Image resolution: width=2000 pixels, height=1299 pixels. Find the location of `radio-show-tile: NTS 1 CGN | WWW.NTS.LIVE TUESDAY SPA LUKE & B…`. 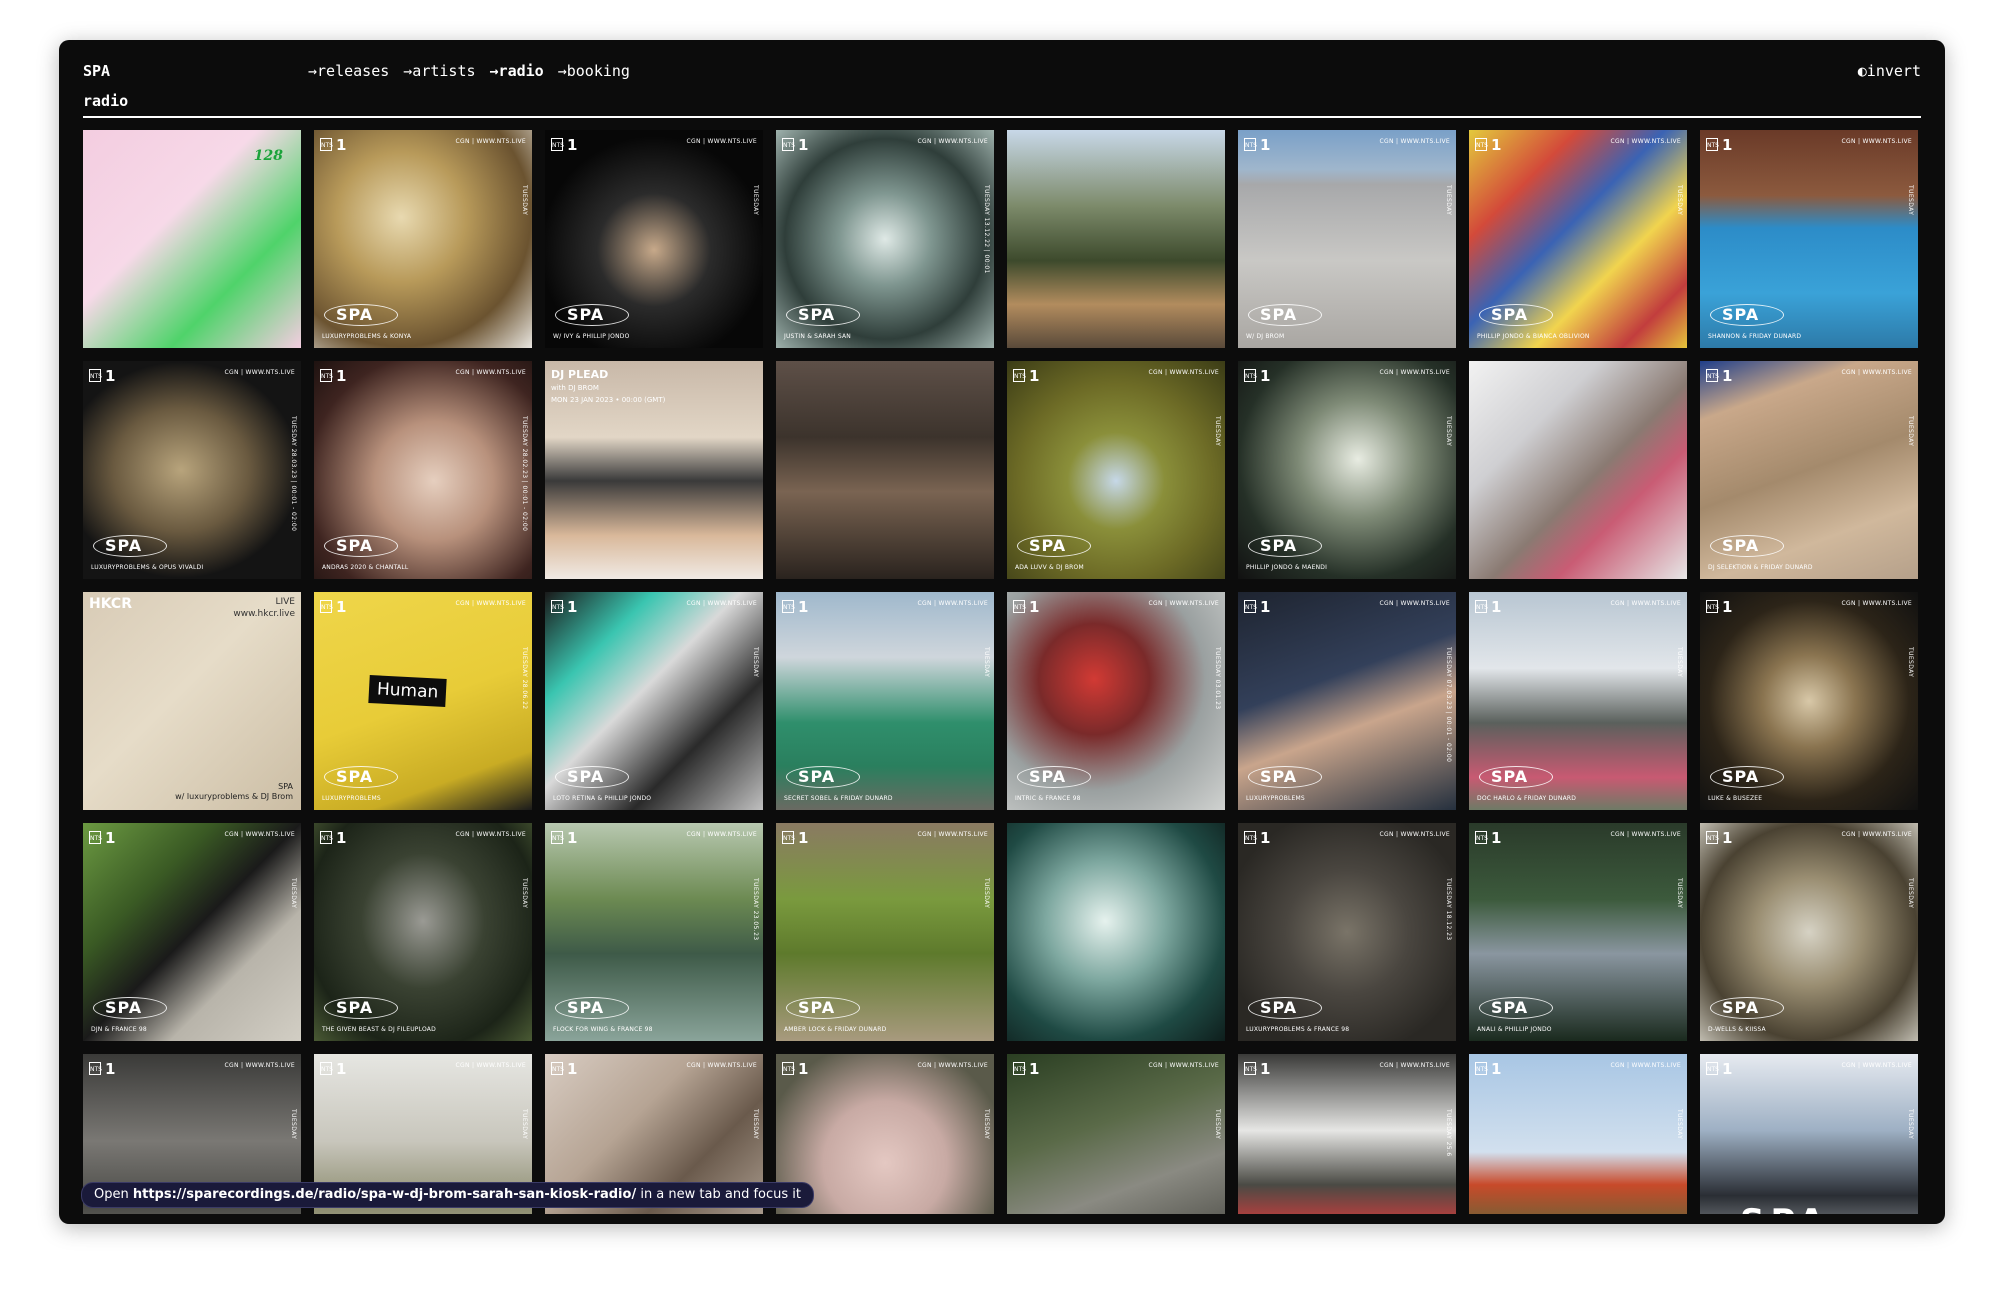

radio-show-tile: NTS 1 CGN | WWW.NTS.LIVE TUESDAY SPA LUKE & B… is located at coordinates (1809, 701).